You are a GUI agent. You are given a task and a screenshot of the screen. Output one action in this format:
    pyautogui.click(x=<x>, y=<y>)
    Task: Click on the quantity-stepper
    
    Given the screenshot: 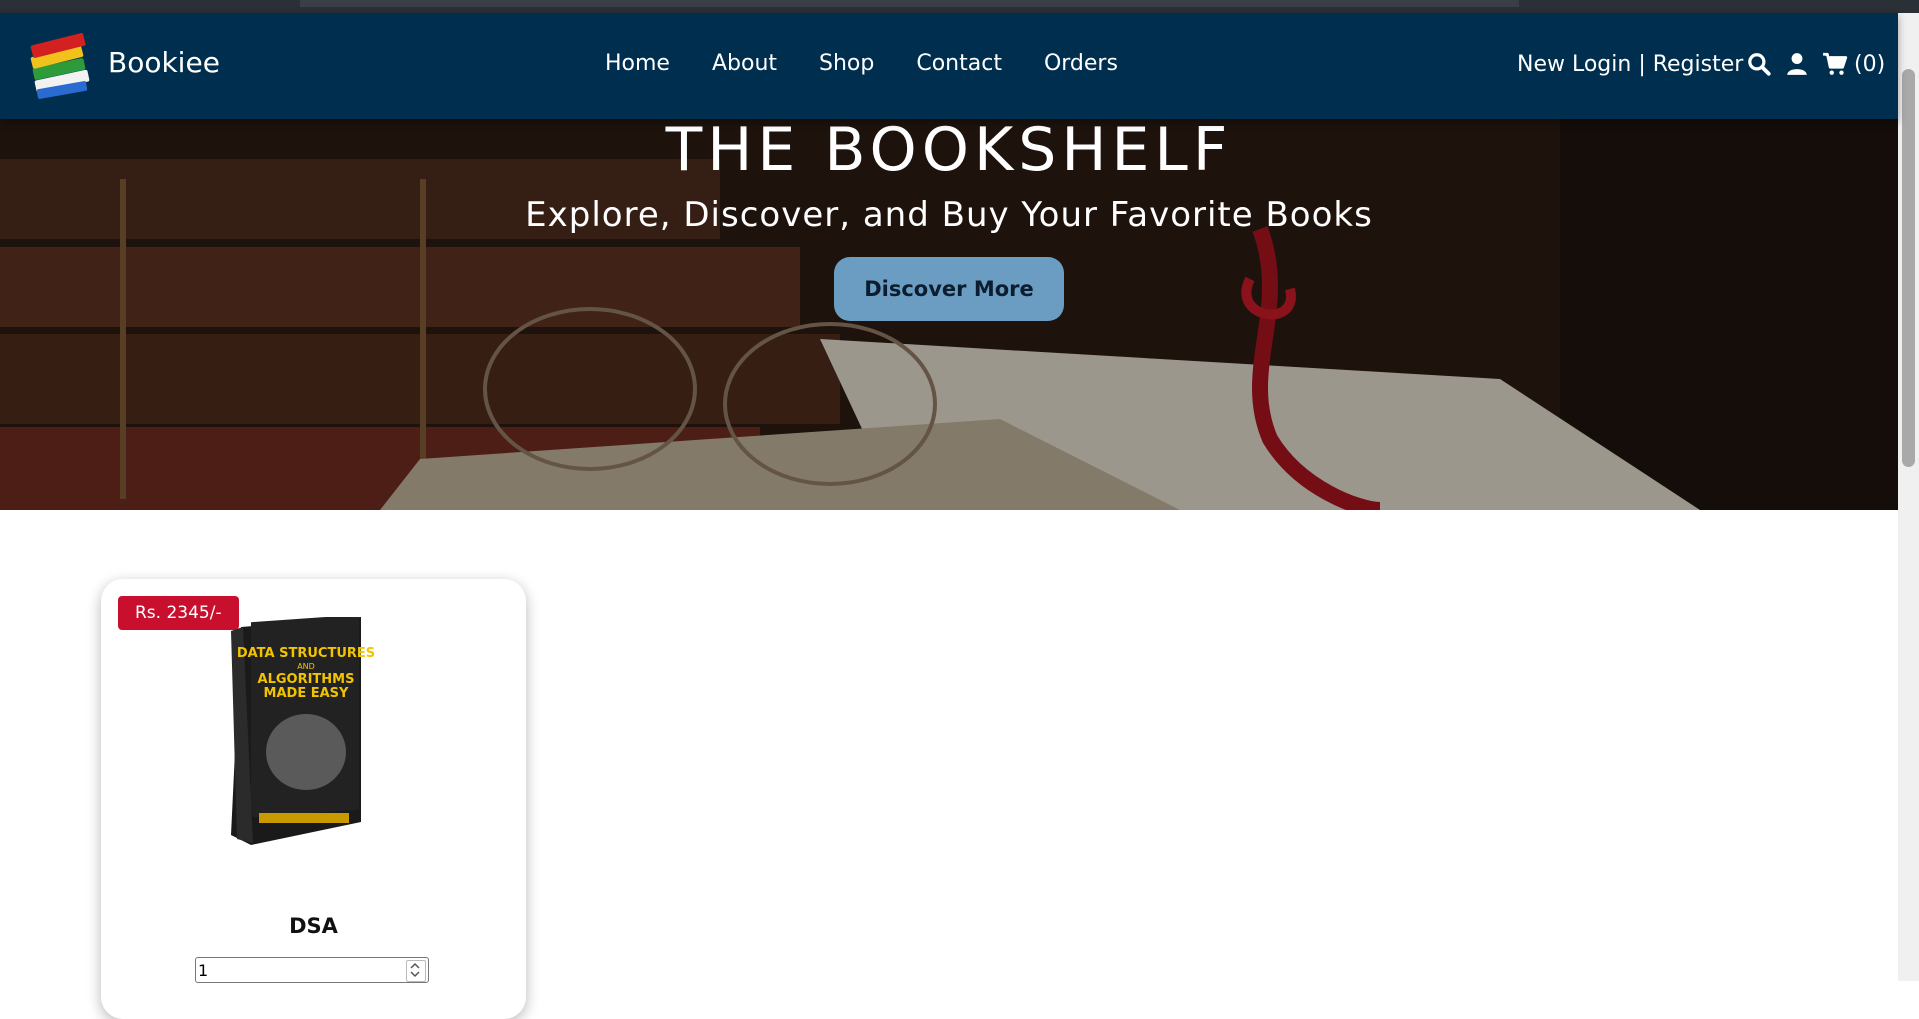 What is the action you would take?
    pyautogui.click(x=416, y=971)
    